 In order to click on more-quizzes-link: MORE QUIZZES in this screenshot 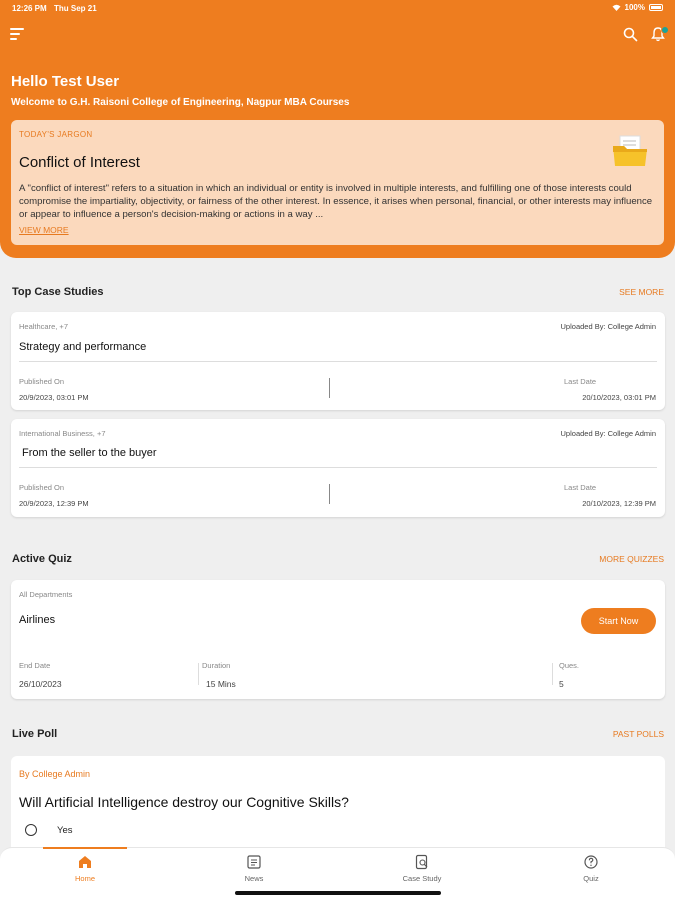, I will do `click(631, 559)`.